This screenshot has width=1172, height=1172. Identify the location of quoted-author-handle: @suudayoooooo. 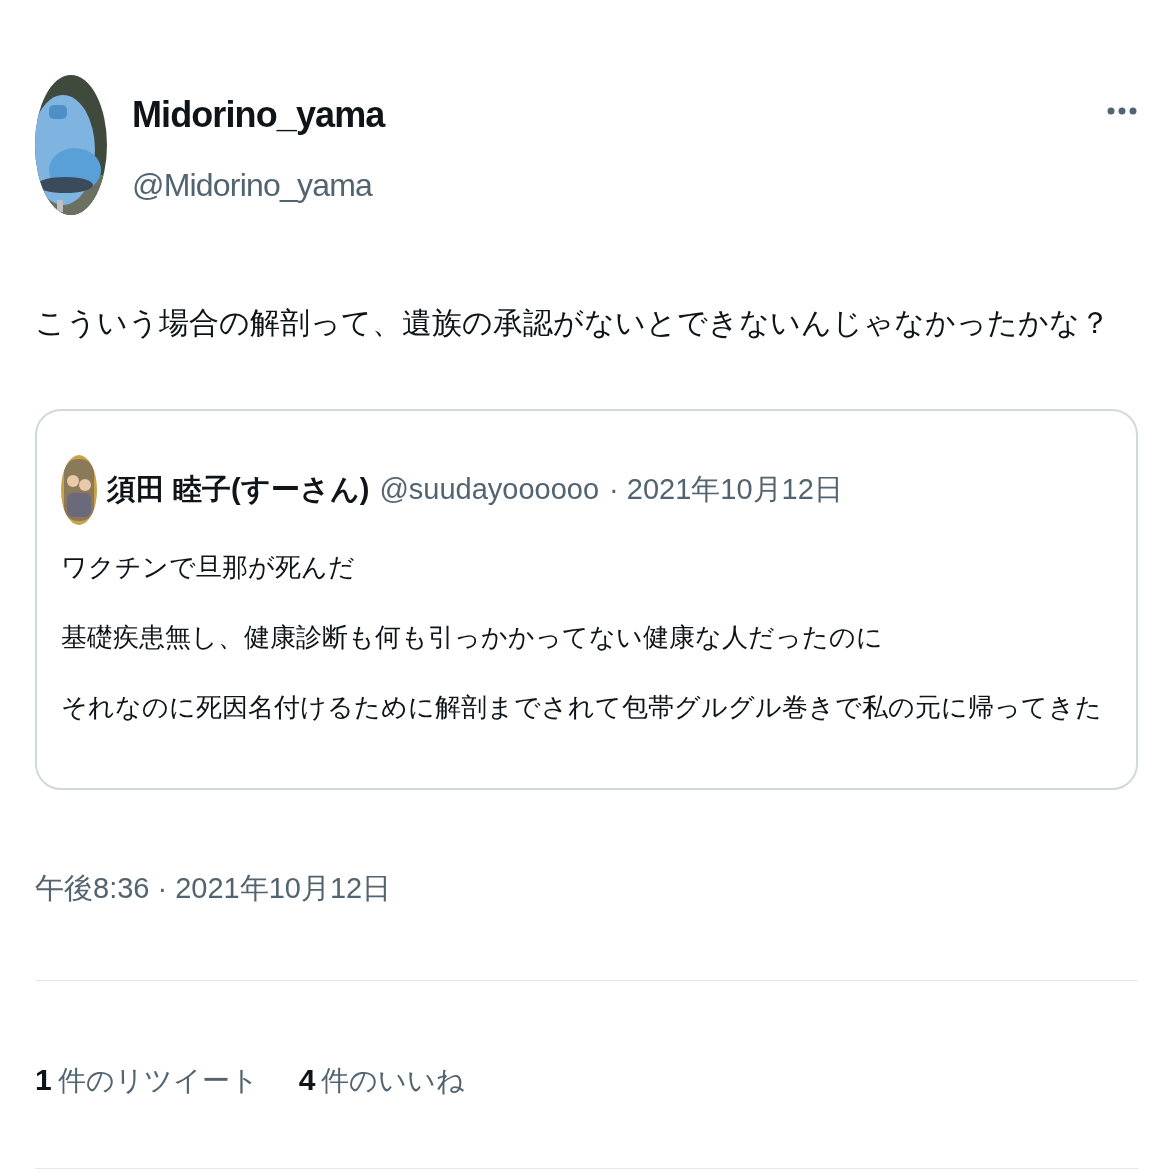
(489, 490).